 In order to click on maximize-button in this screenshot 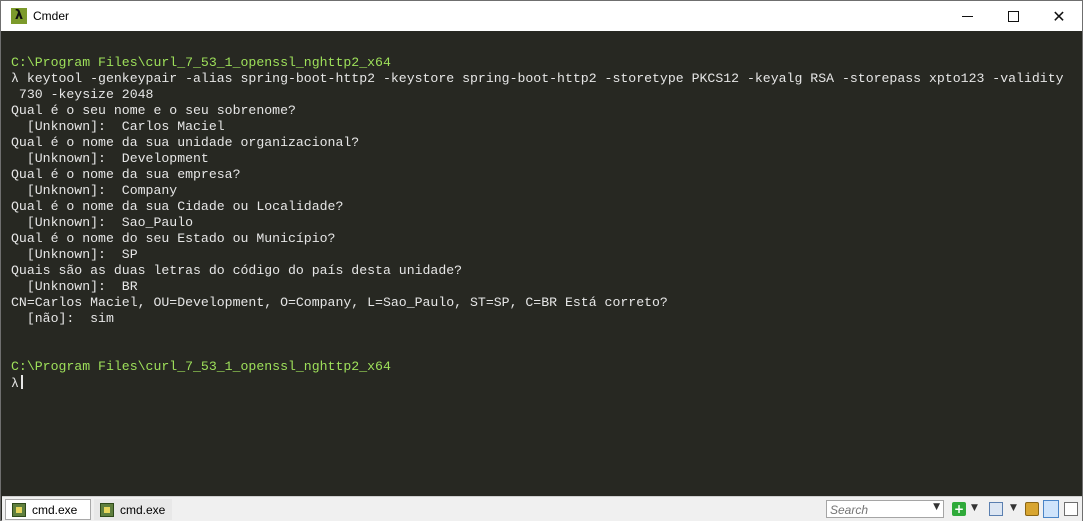, I will do `click(1013, 16)`.